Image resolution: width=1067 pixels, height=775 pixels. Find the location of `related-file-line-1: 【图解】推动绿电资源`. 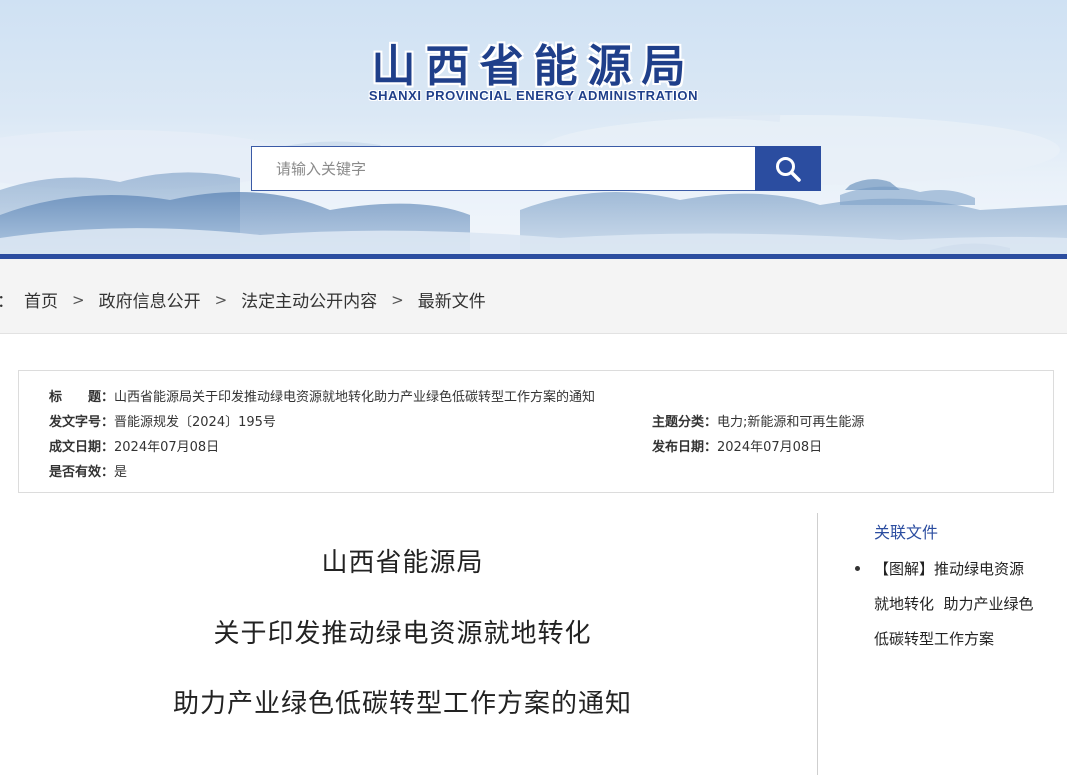

related-file-line-1: 【图解】推动绿电资源 is located at coordinates (949, 569).